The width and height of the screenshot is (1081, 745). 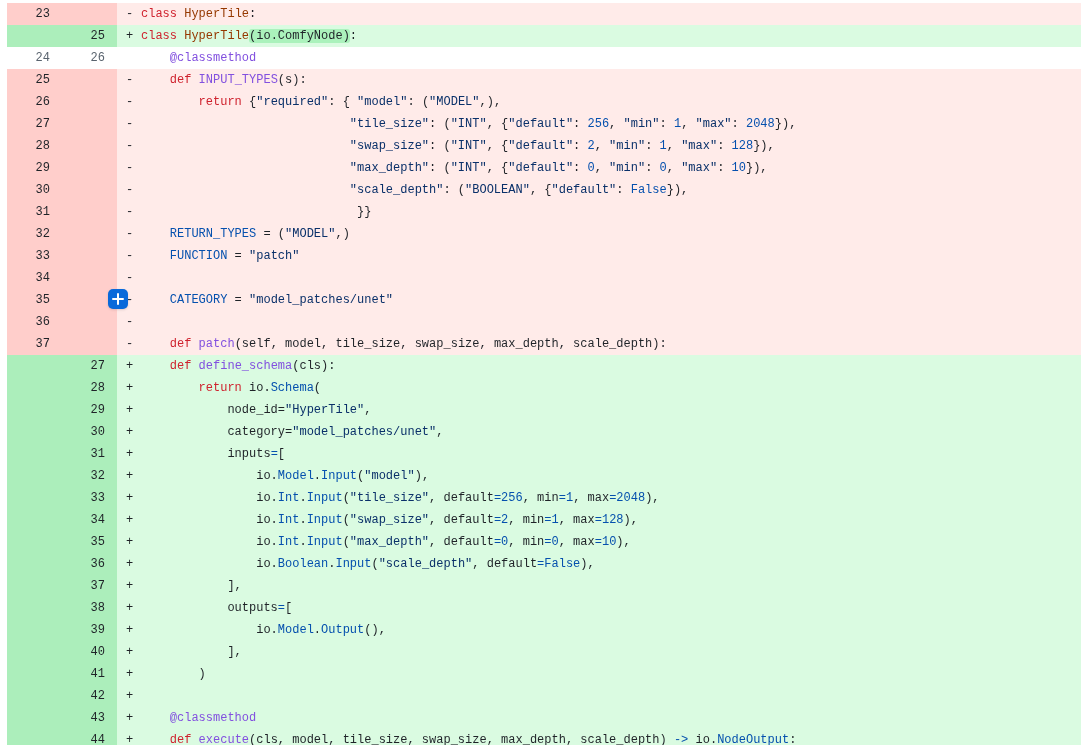 What do you see at coordinates (259, 608) in the screenshot?
I see `code-line: outputs=[` at bounding box center [259, 608].